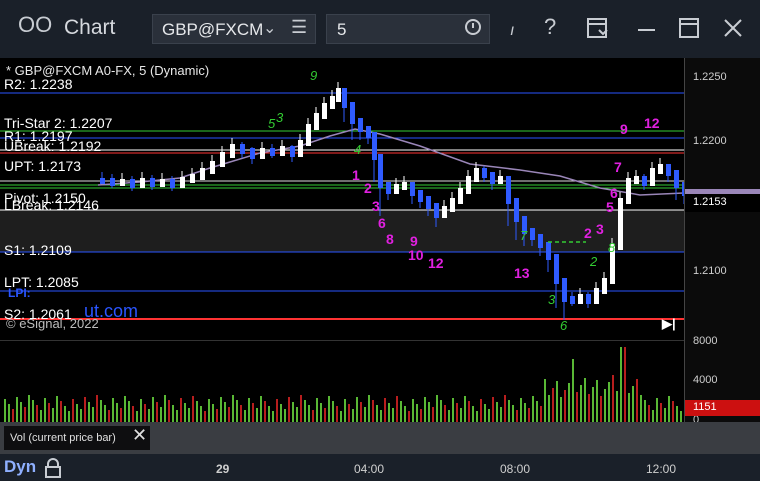 The width and height of the screenshot is (760, 481). I want to click on chart-header: * GBP@FXCM A0-FX, 5 (Dynamic), so click(108, 70).